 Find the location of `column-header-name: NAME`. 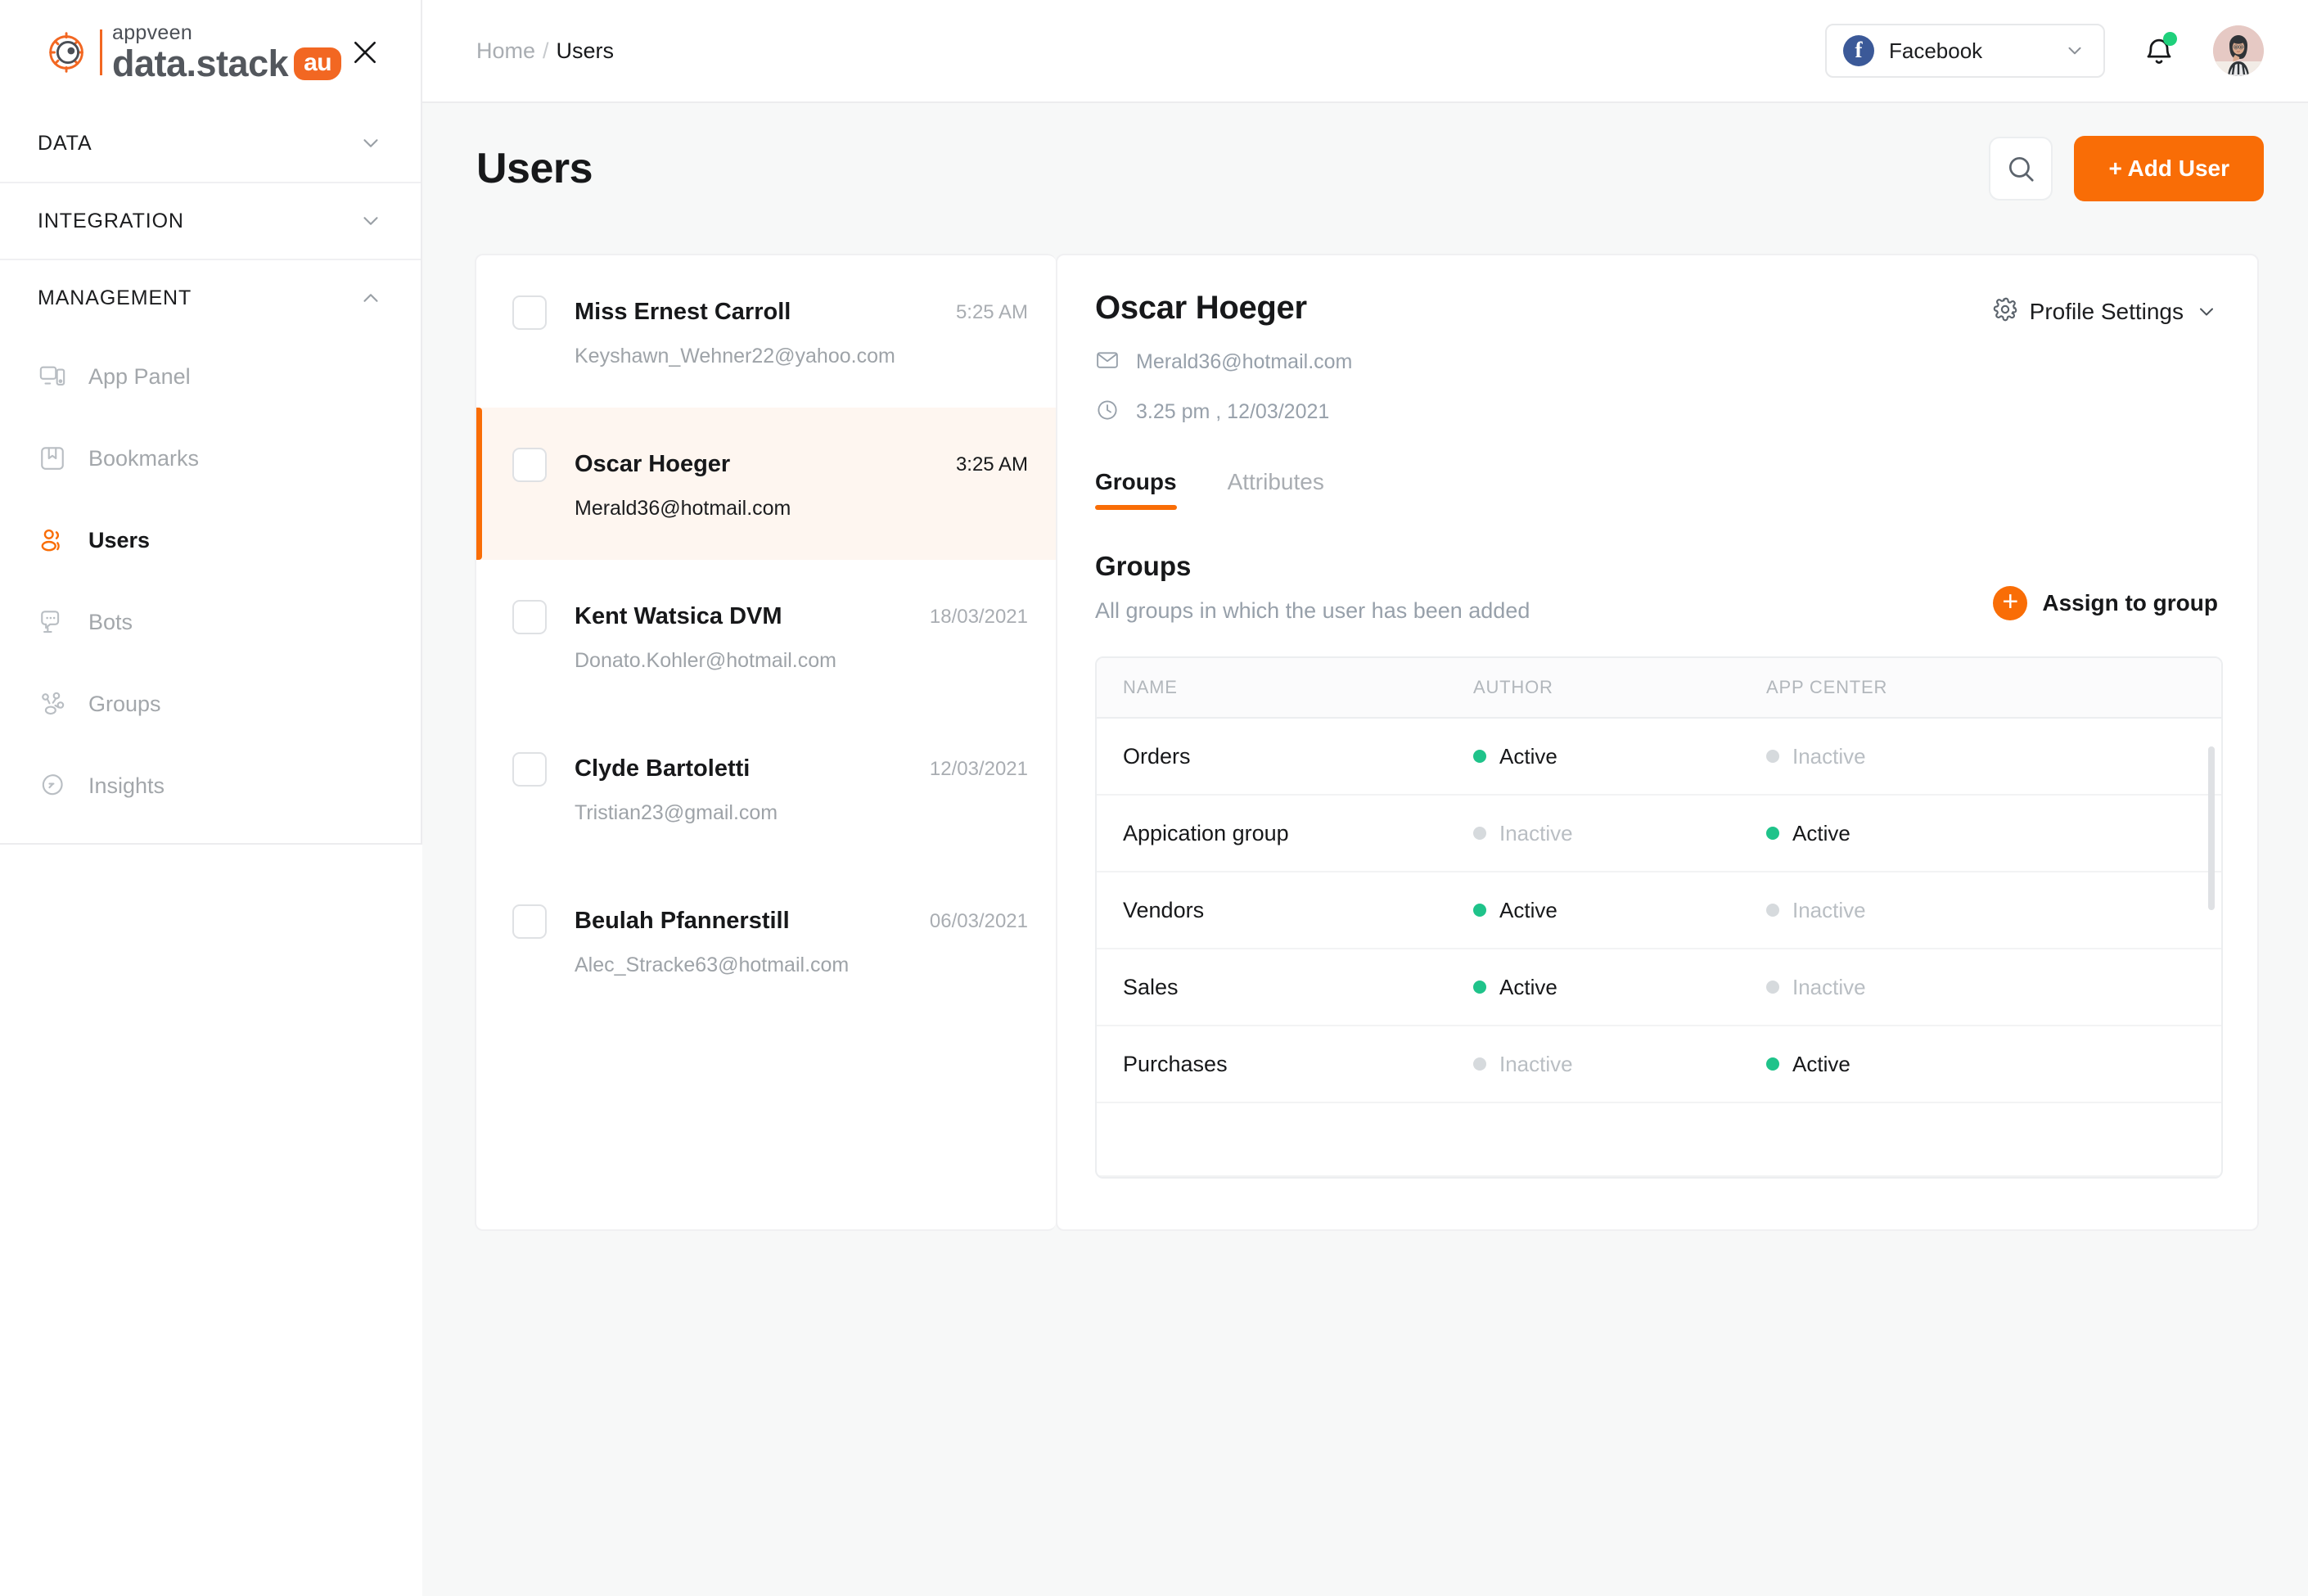

column-header-name: NAME is located at coordinates (1150, 687).